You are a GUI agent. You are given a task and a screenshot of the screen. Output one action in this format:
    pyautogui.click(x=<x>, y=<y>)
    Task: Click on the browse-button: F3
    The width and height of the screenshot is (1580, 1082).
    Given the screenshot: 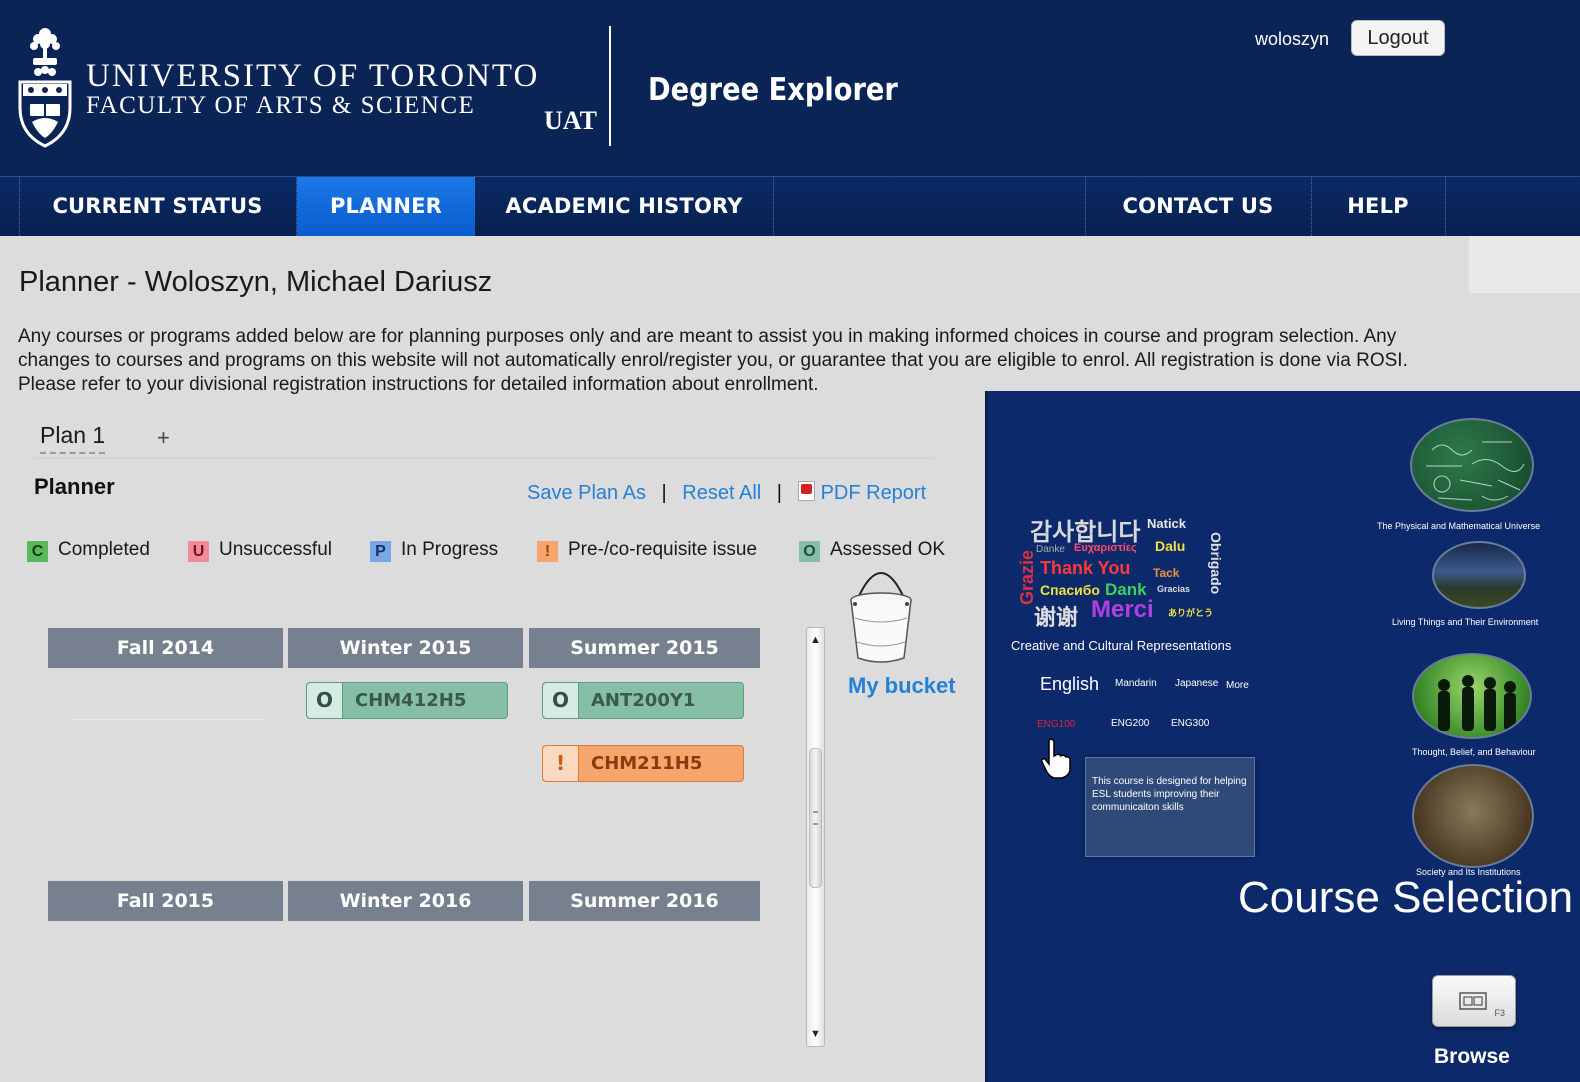 What is the action you would take?
    pyautogui.click(x=1474, y=1001)
    